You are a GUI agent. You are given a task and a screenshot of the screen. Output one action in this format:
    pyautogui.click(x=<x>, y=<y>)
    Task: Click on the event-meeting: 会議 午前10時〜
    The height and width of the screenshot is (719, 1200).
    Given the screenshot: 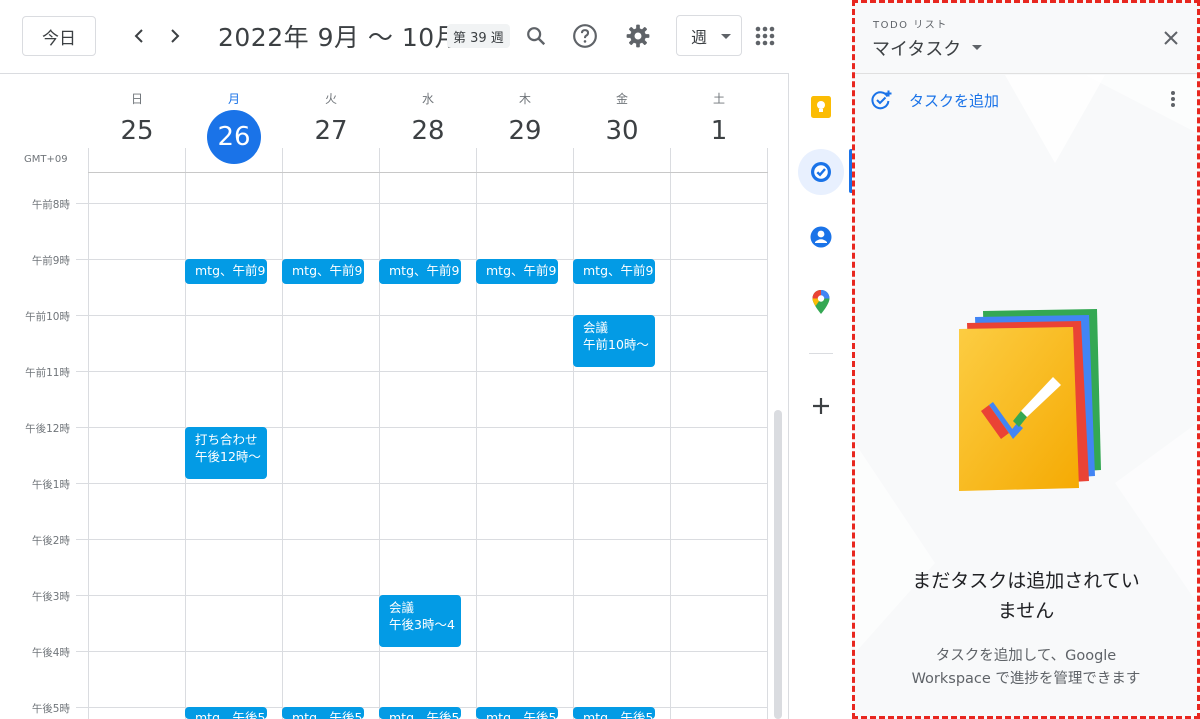 What is the action you would take?
    pyautogui.click(x=614, y=341)
    